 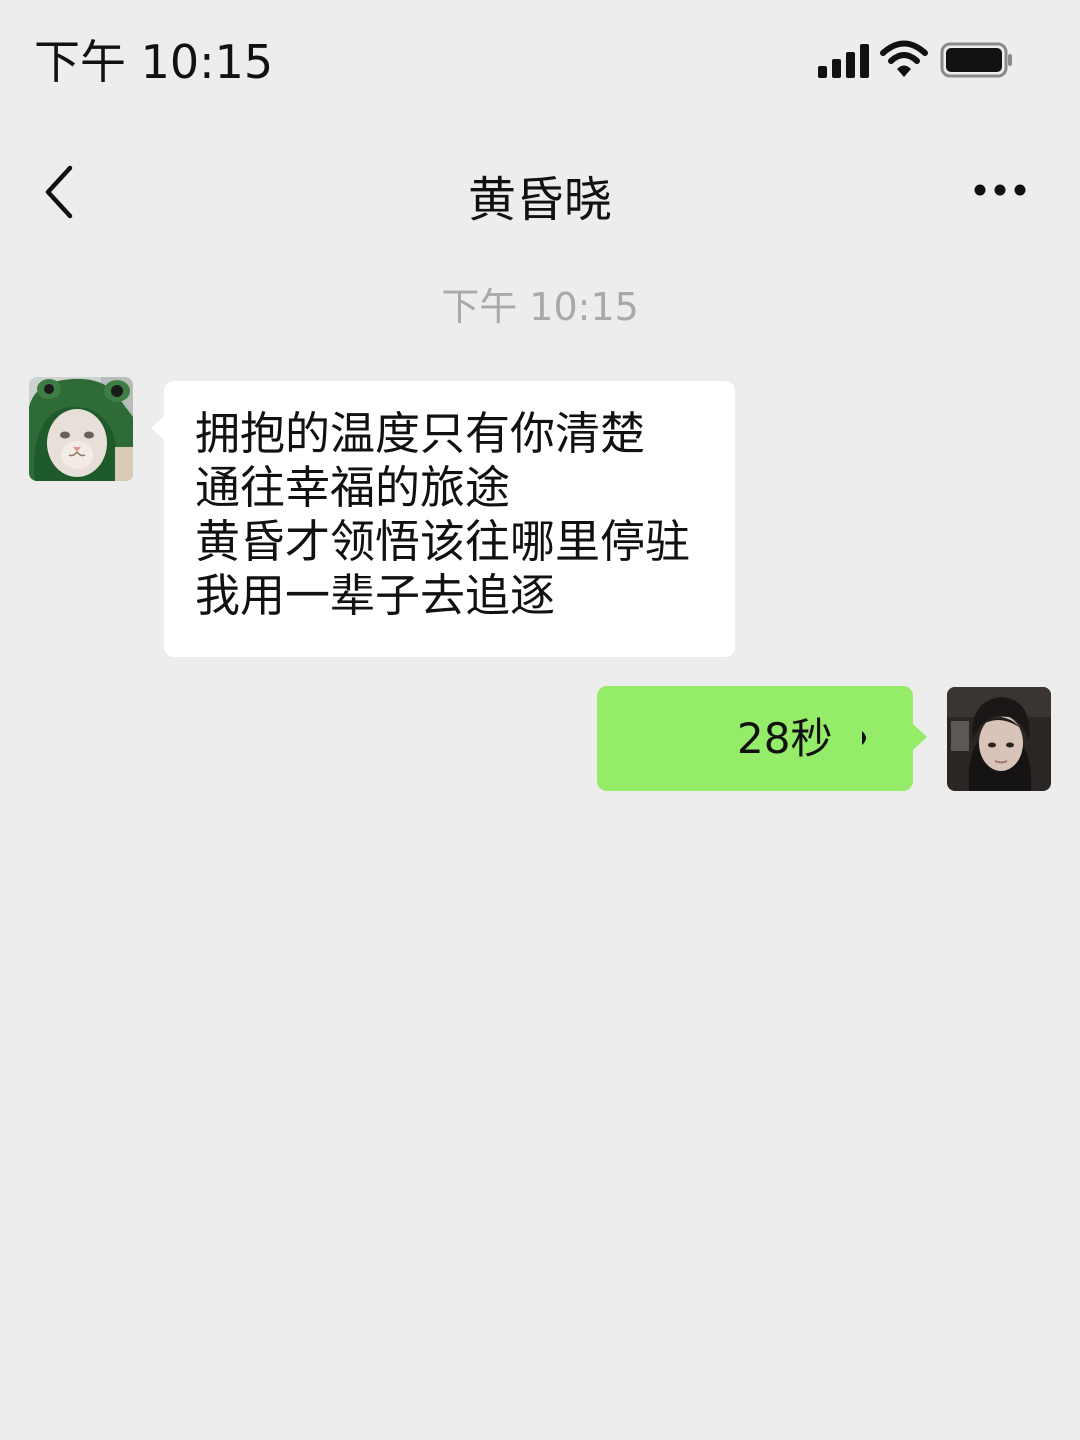 I want to click on chat-timestamp: 下午 10:15, so click(x=540, y=307).